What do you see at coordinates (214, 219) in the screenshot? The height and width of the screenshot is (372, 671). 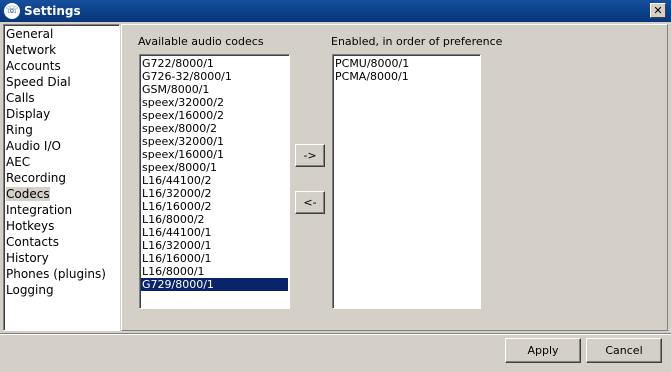 I see `available-codec-item: L16/8000/2` at bounding box center [214, 219].